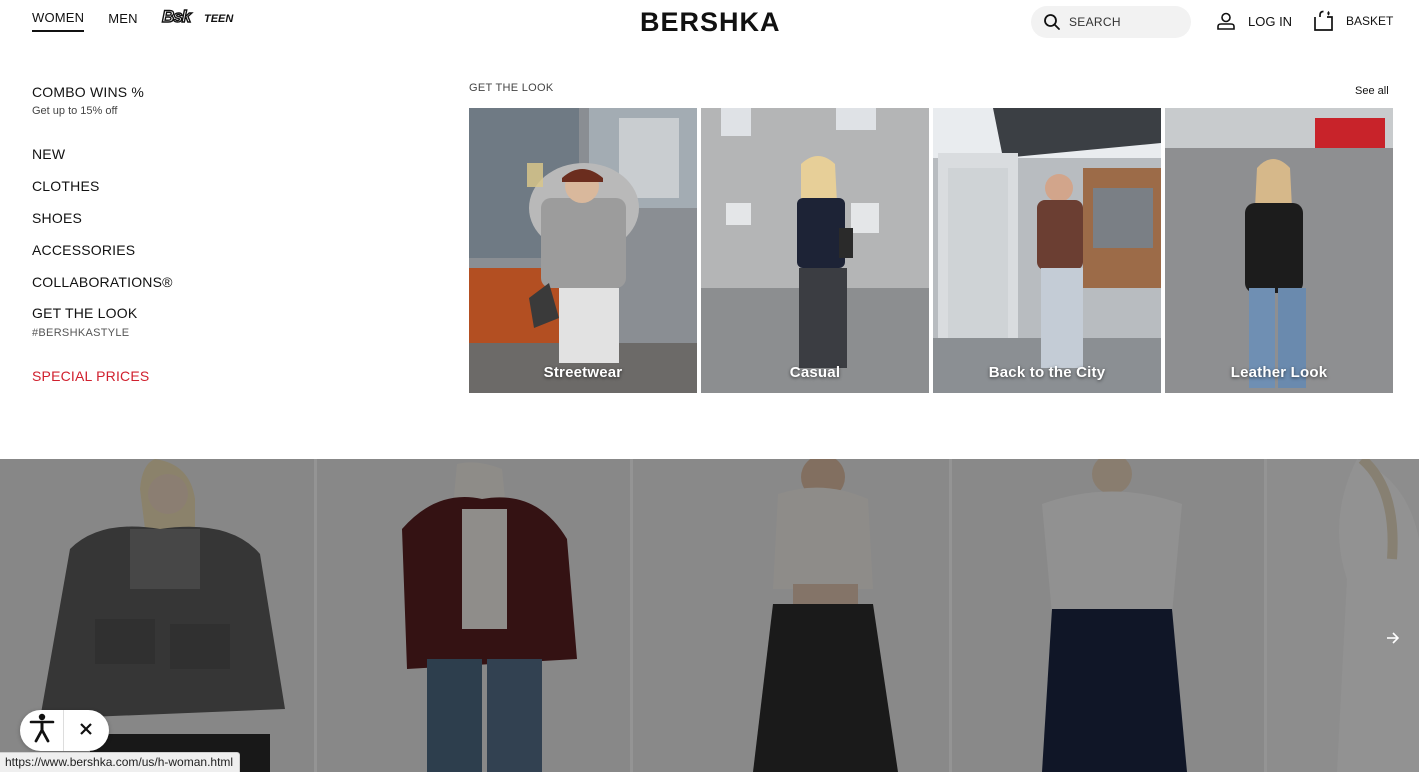 The width and height of the screenshot is (1419, 772). What do you see at coordinates (177, 16) in the screenshot?
I see `svg-text: Bsk` at bounding box center [177, 16].